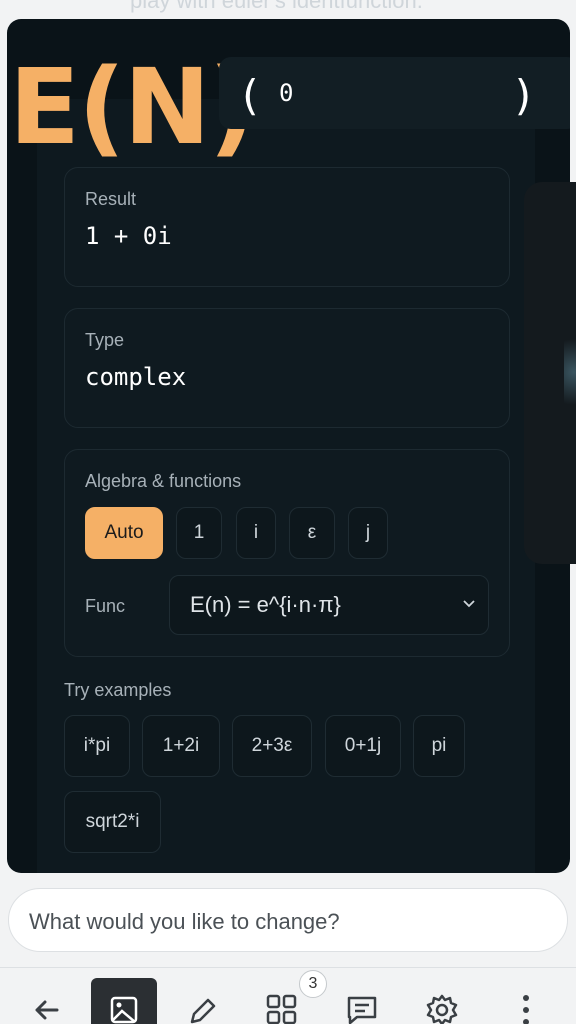  I want to click on side-glow, so click(570, 372).